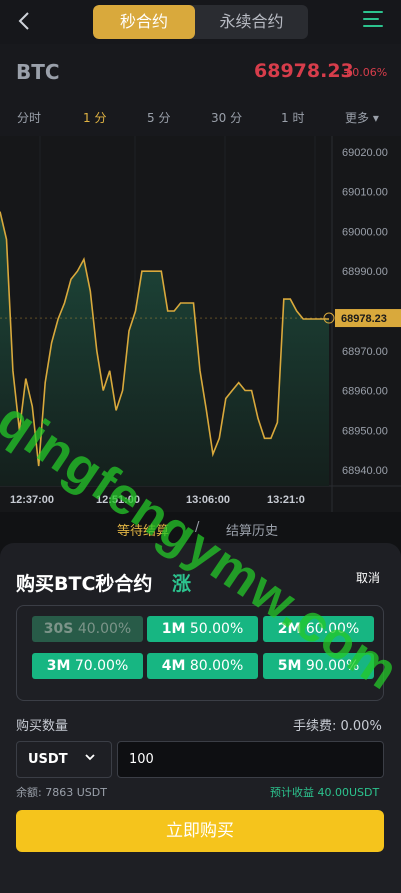 This screenshot has width=401, height=893. I want to click on record-tabs: 等待结算 / 结算历史, so click(200, 527).